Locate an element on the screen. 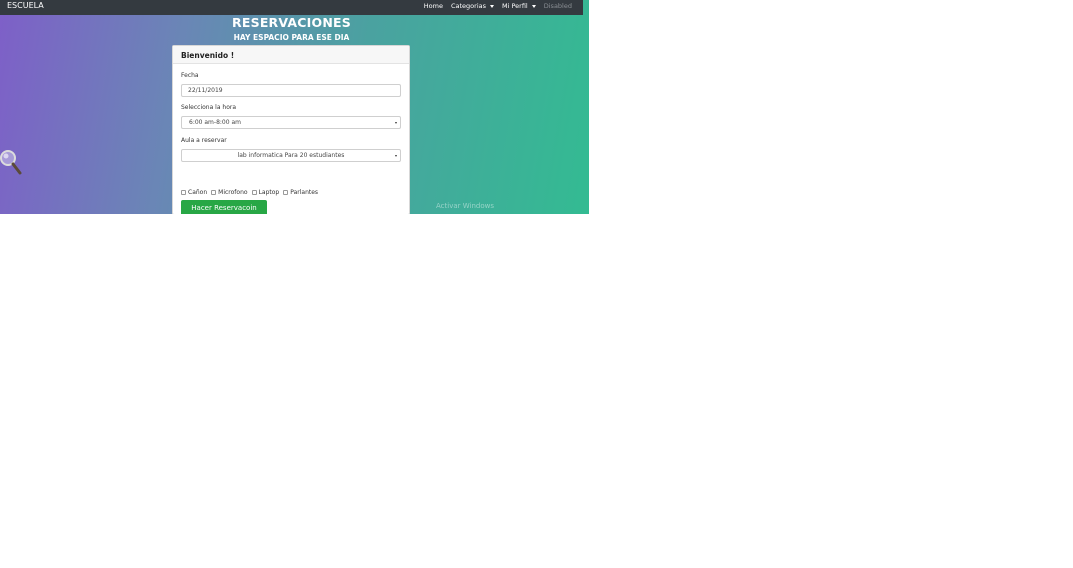 This screenshot has height=568, width=1073. checkbox-label: Parlantes is located at coordinates (304, 192).